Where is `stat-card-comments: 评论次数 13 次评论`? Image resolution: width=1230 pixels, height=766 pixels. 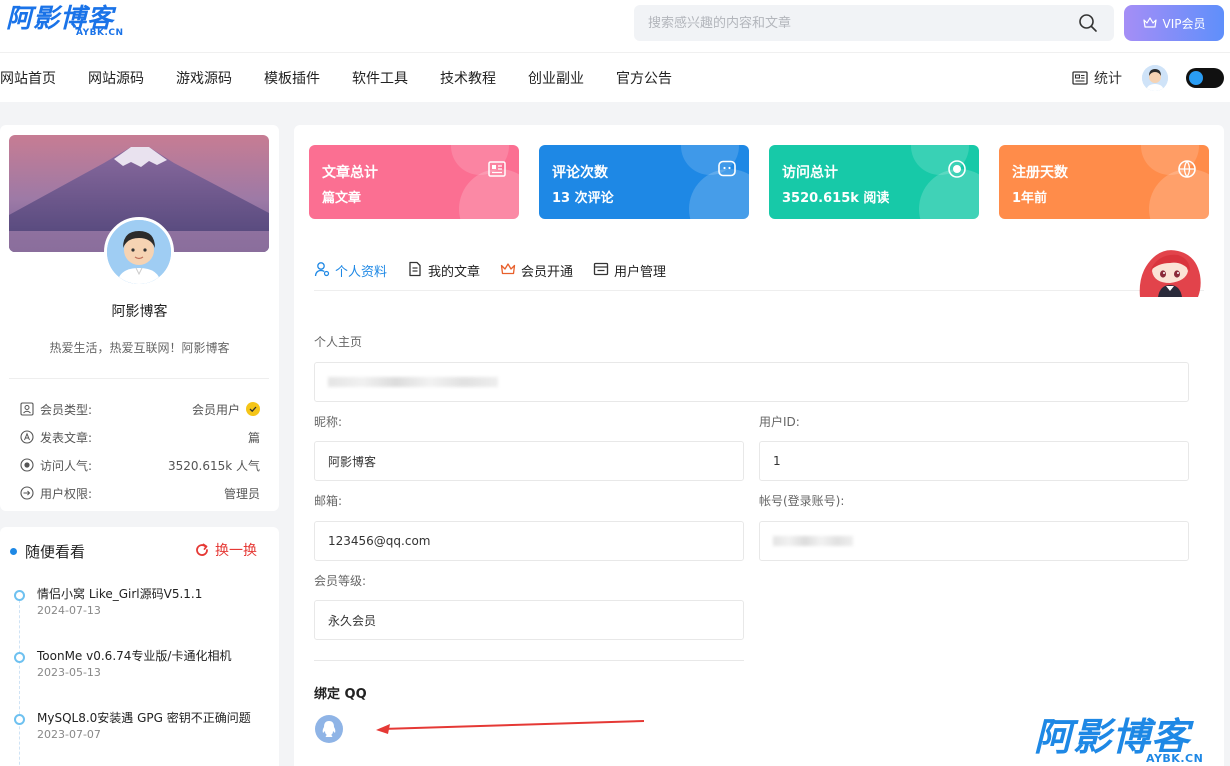
stat-card-comments: 评论次数 13 次评论 is located at coordinates (644, 182).